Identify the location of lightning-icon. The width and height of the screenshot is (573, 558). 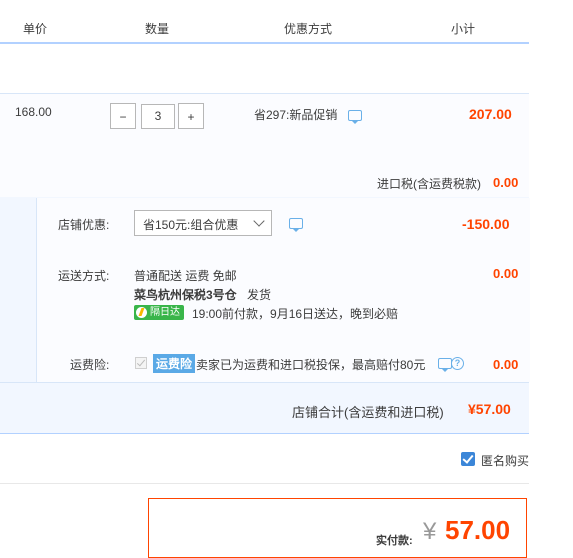
(141, 312).